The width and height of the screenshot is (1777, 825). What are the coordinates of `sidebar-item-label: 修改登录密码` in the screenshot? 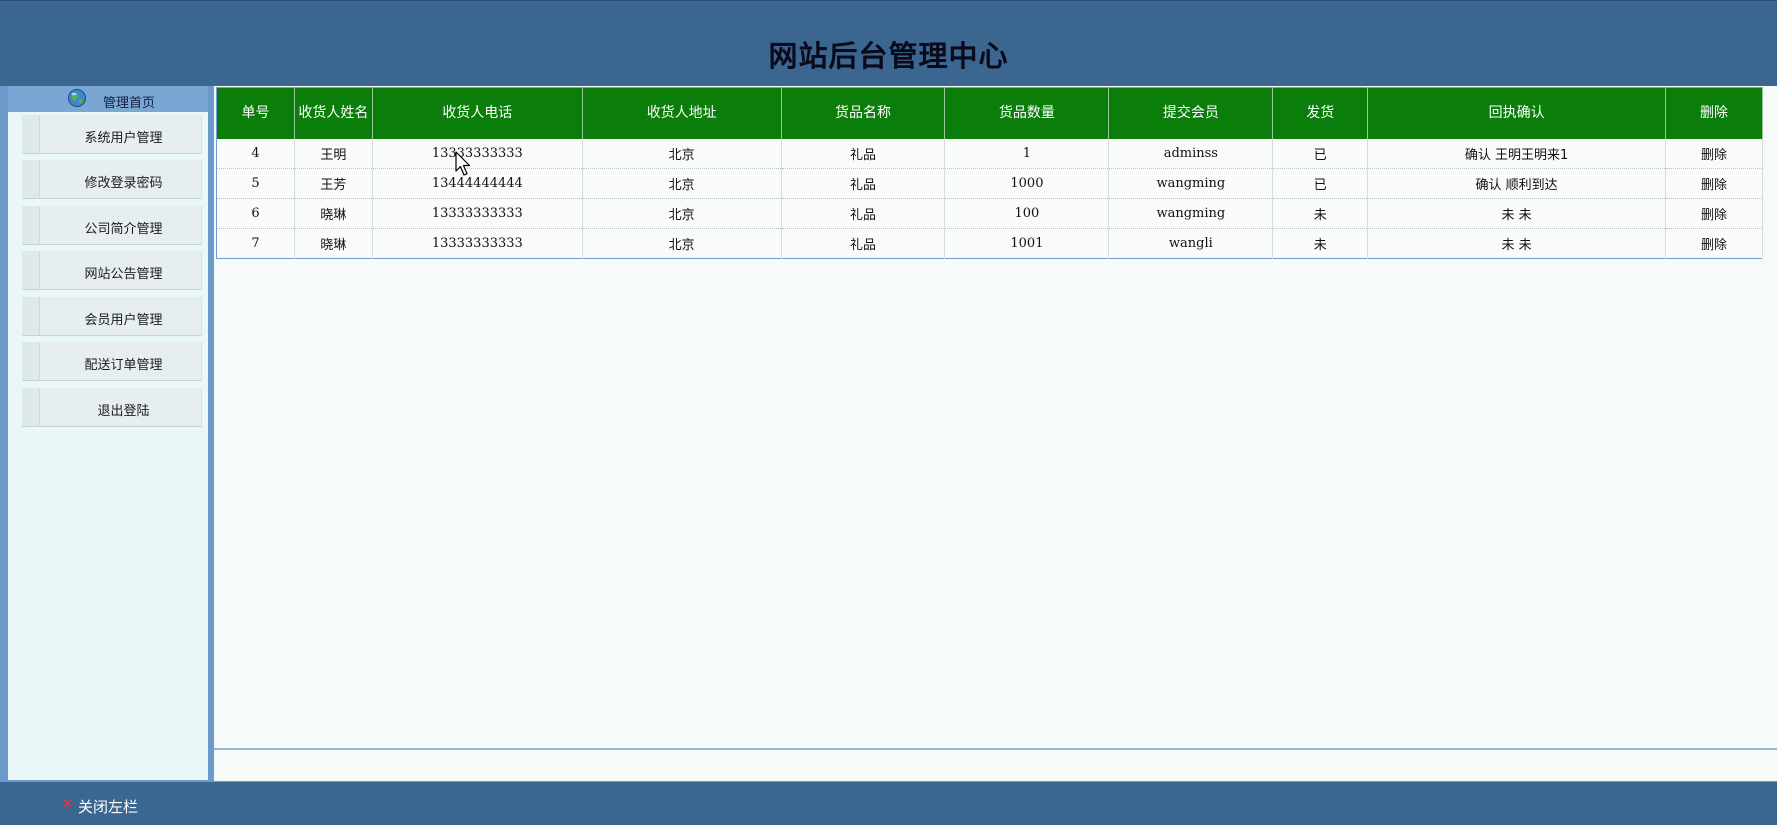 It's located at (123, 183).